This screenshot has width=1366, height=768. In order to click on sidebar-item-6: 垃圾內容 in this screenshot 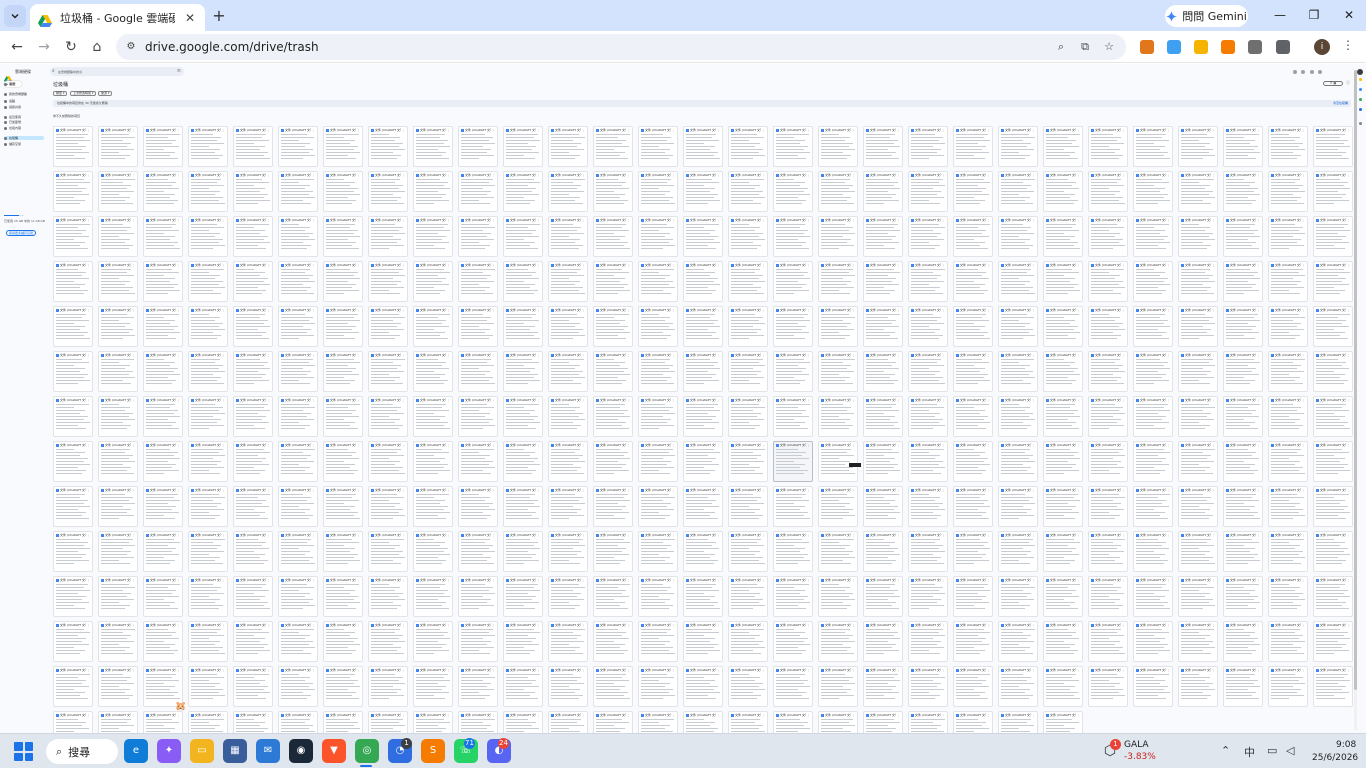, I will do `click(24, 128)`.